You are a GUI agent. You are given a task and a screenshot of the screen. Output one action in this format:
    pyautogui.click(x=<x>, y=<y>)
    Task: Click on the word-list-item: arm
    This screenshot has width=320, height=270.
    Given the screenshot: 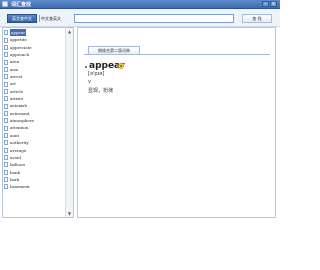 What is the action you would take?
    pyautogui.click(x=34, y=69)
    